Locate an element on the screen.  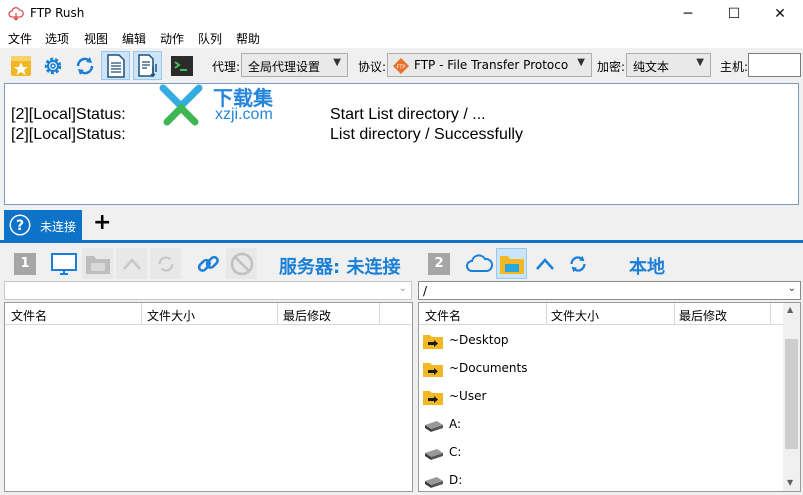
menu-bar: 文件 选项 视图 编辑 动作 队列 帮助 is located at coordinates (401, 38).